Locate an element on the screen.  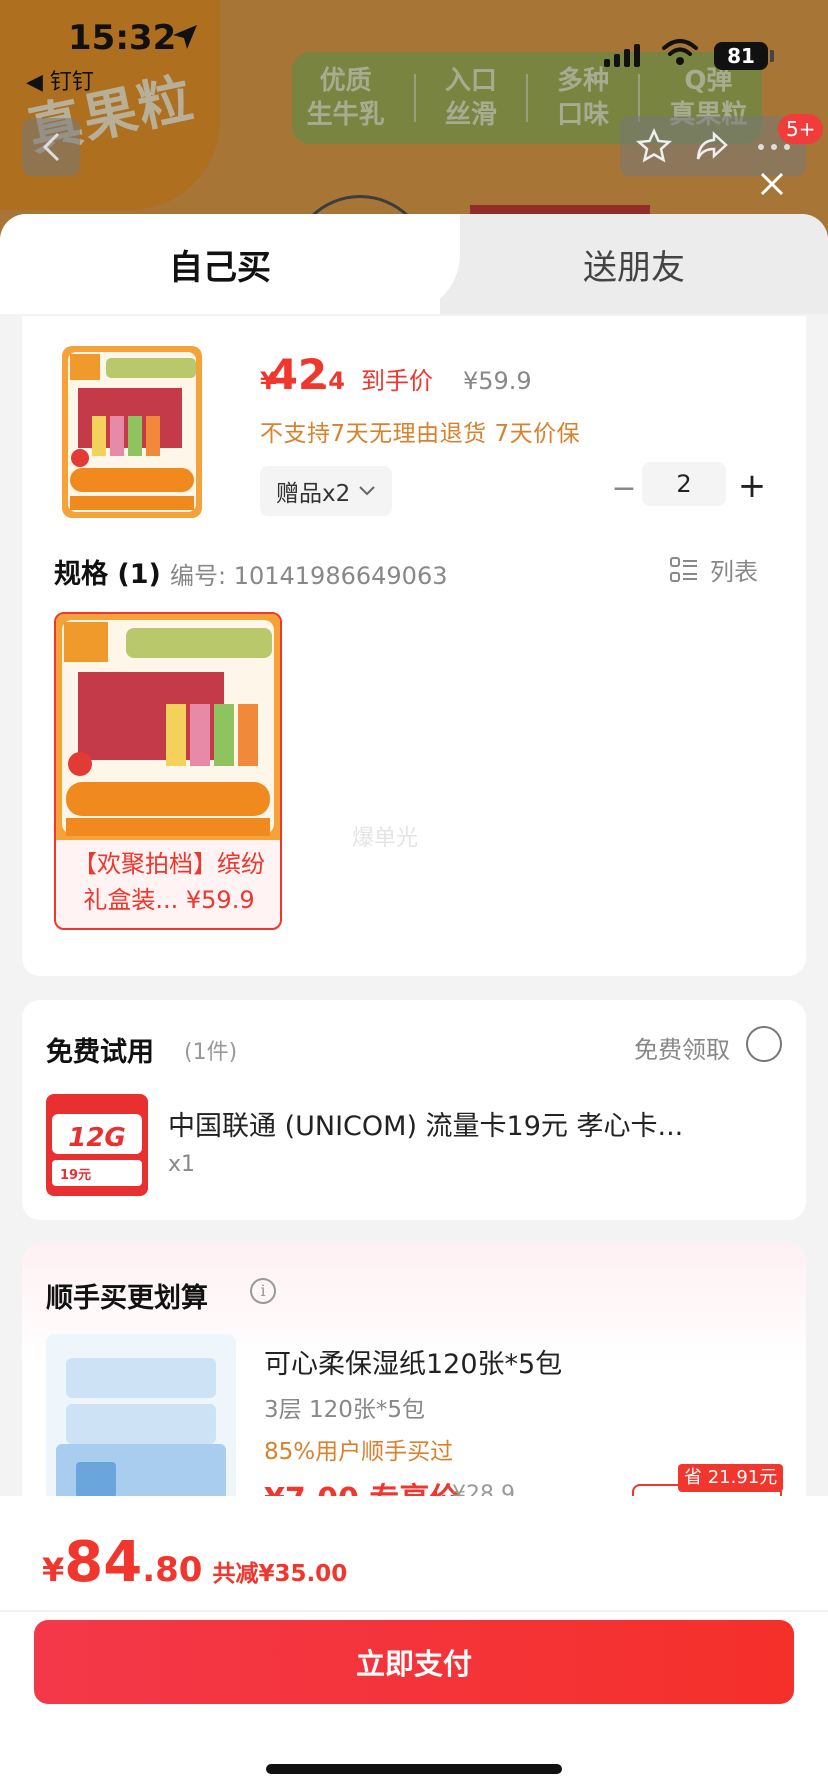
quantity-input: 2 is located at coordinates (684, 484).